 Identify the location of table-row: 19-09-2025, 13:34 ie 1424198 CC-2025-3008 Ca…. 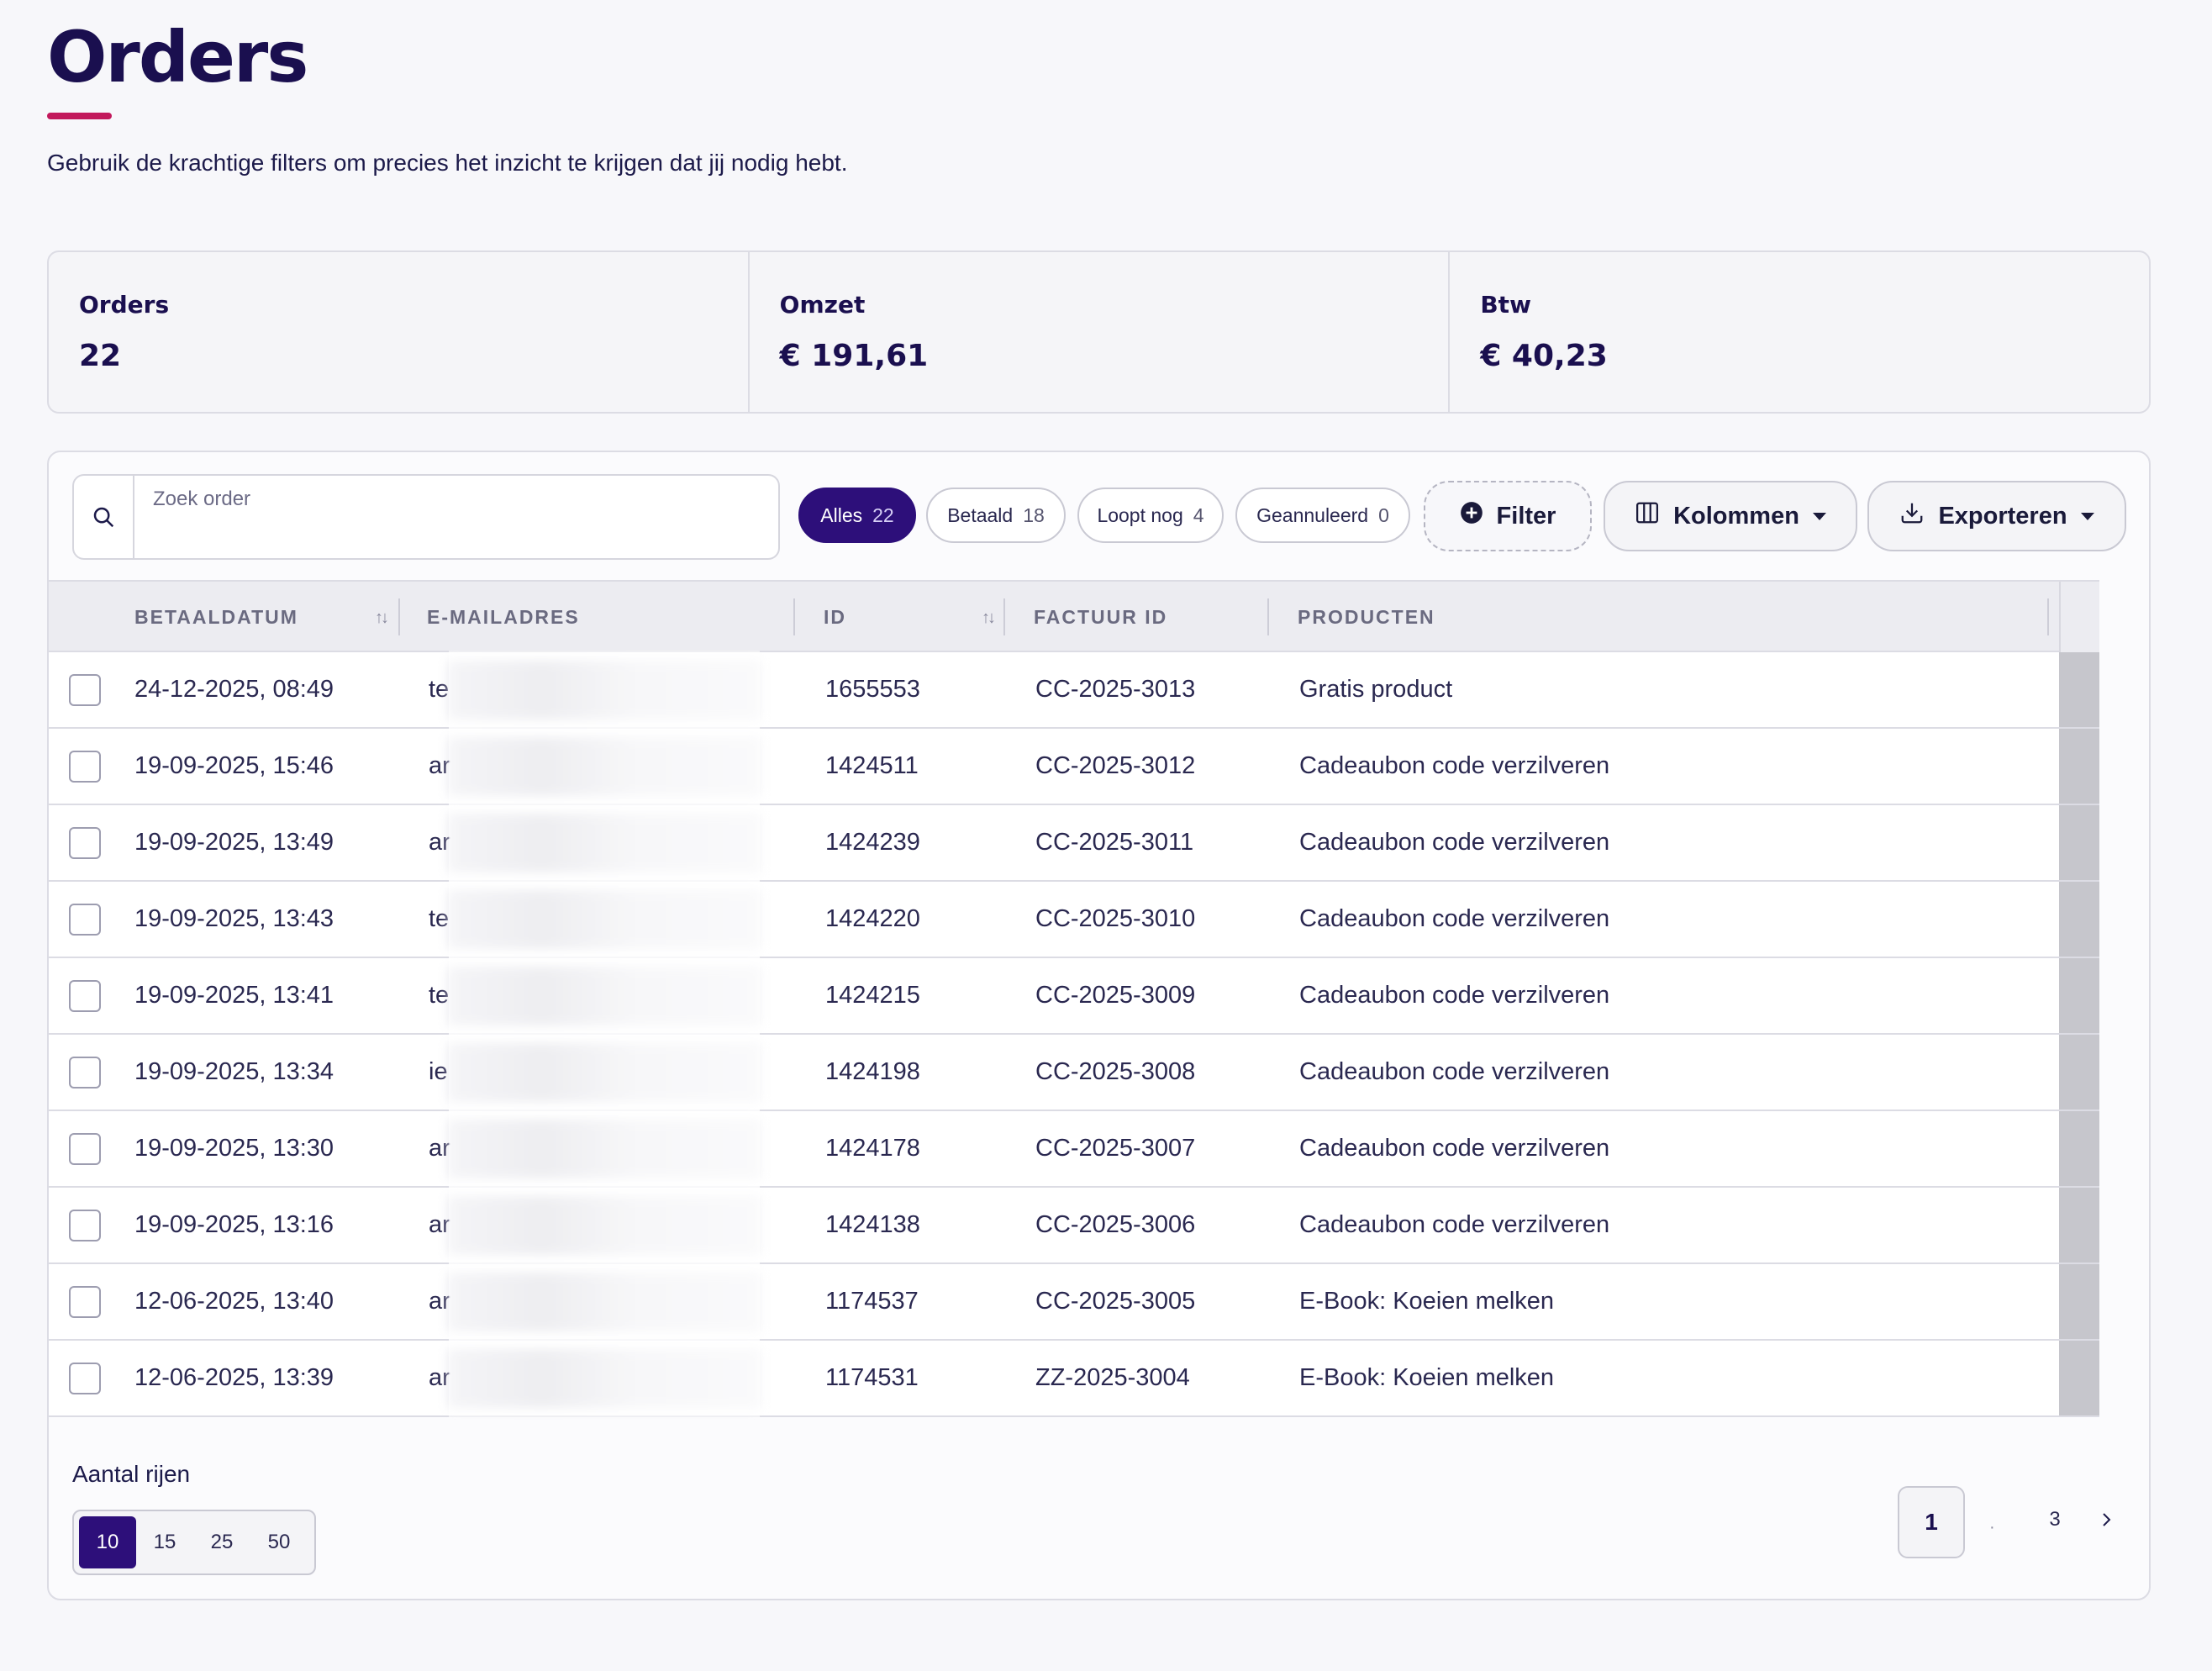
(1074, 1072).